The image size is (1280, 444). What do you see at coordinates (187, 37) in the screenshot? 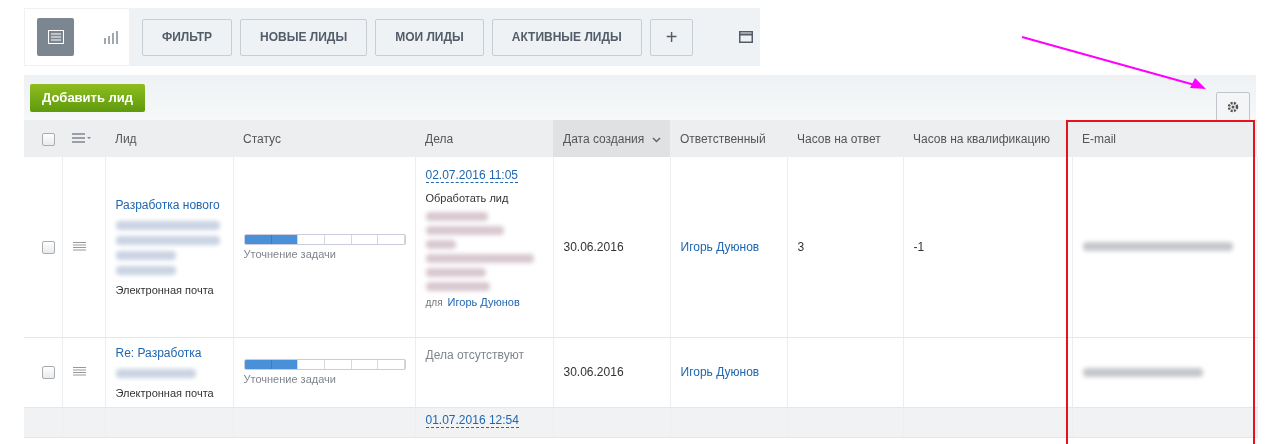
I see `filter-button: ФИЛЬТР` at bounding box center [187, 37].